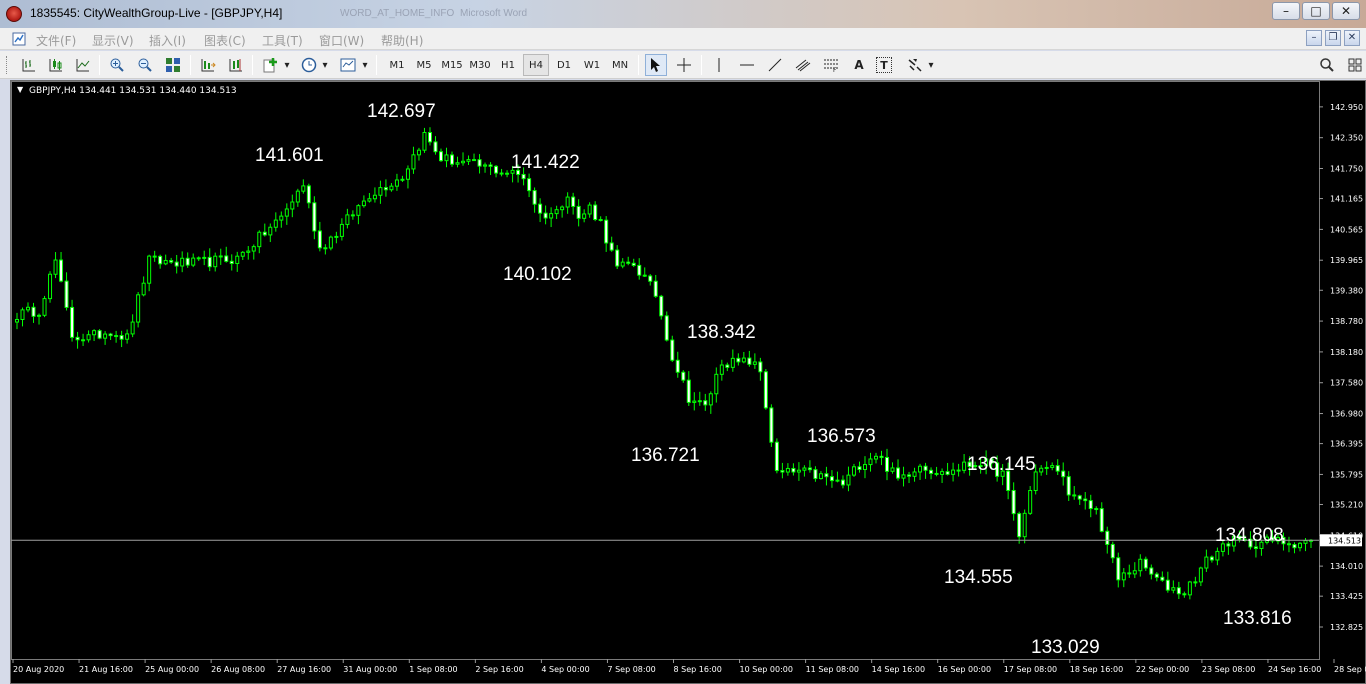 The height and width of the screenshot is (684, 1366). I want to click on search-icon, so click(1327, 65).